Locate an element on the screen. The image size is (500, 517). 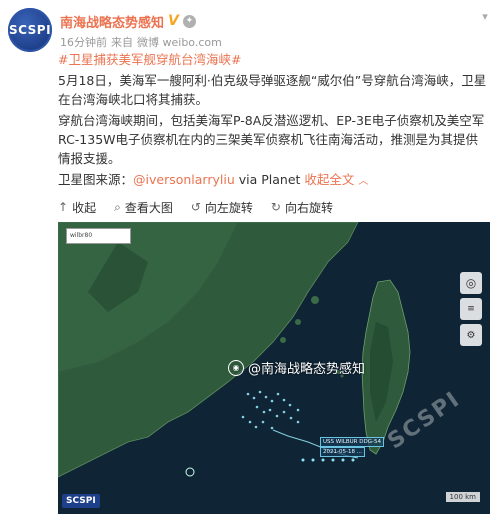
avatar: SCSPI is located at coordinates (30, 30).